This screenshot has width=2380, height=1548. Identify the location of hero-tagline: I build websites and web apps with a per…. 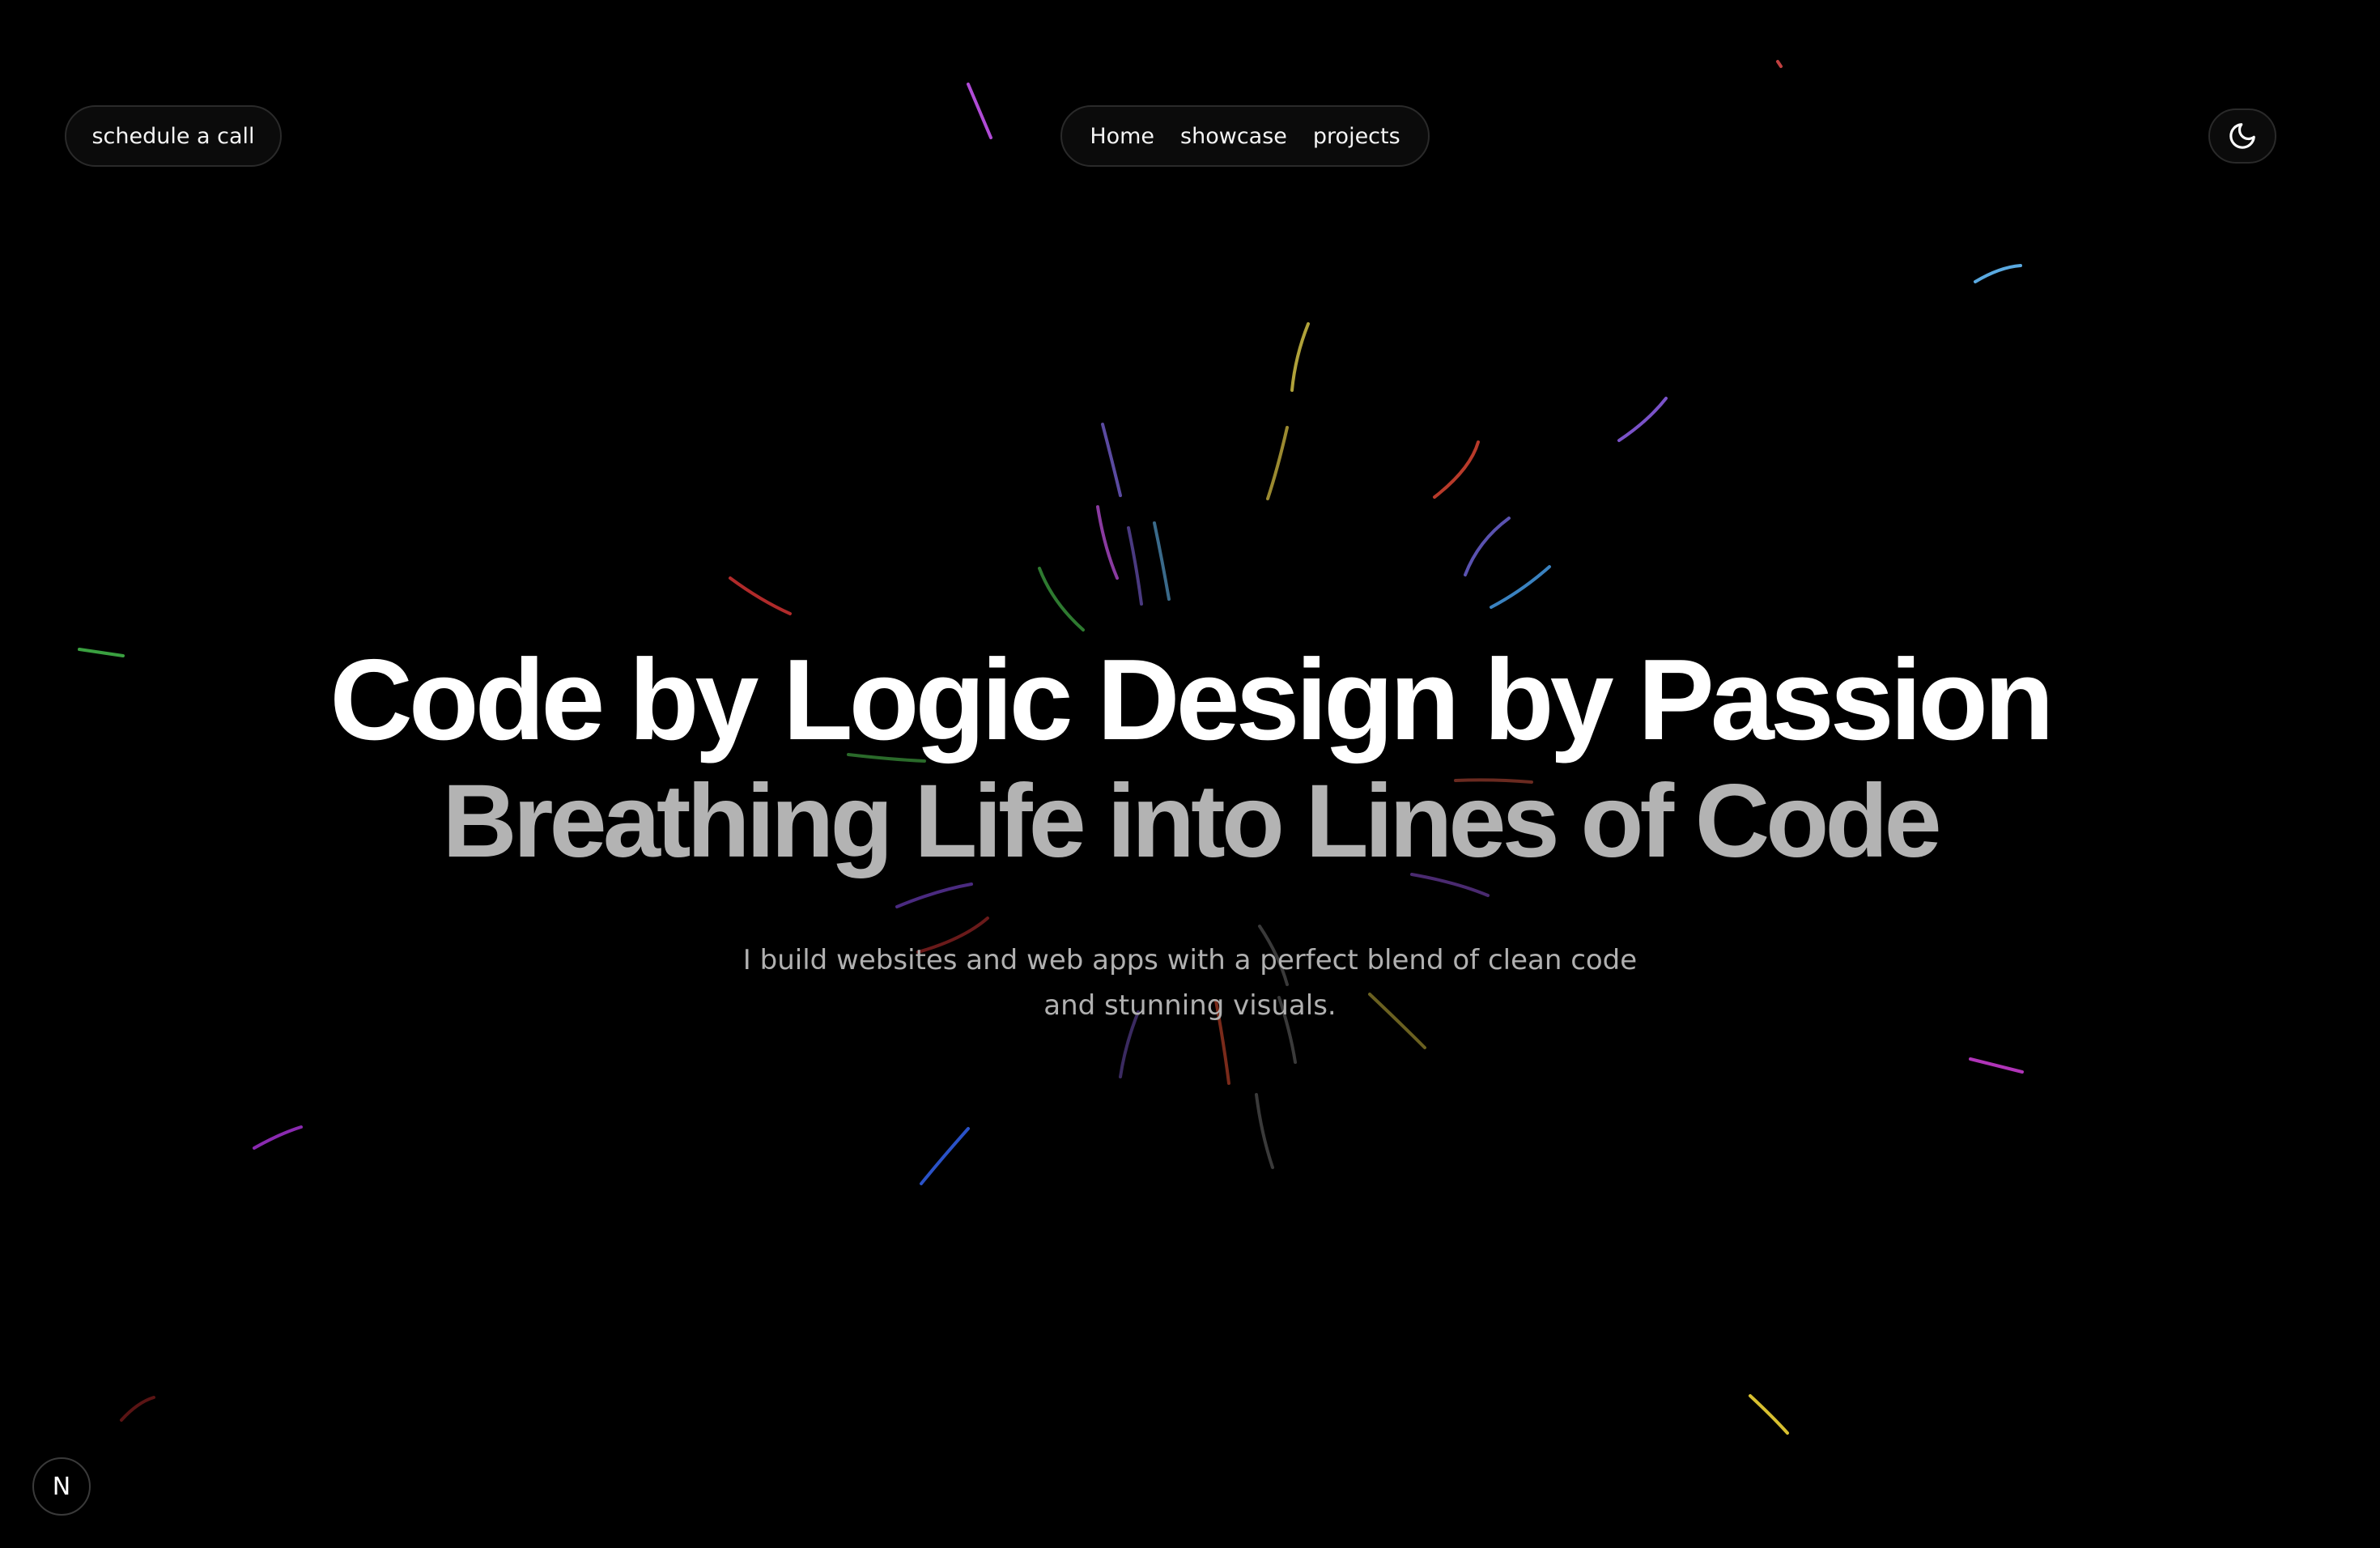
(1190, 983).